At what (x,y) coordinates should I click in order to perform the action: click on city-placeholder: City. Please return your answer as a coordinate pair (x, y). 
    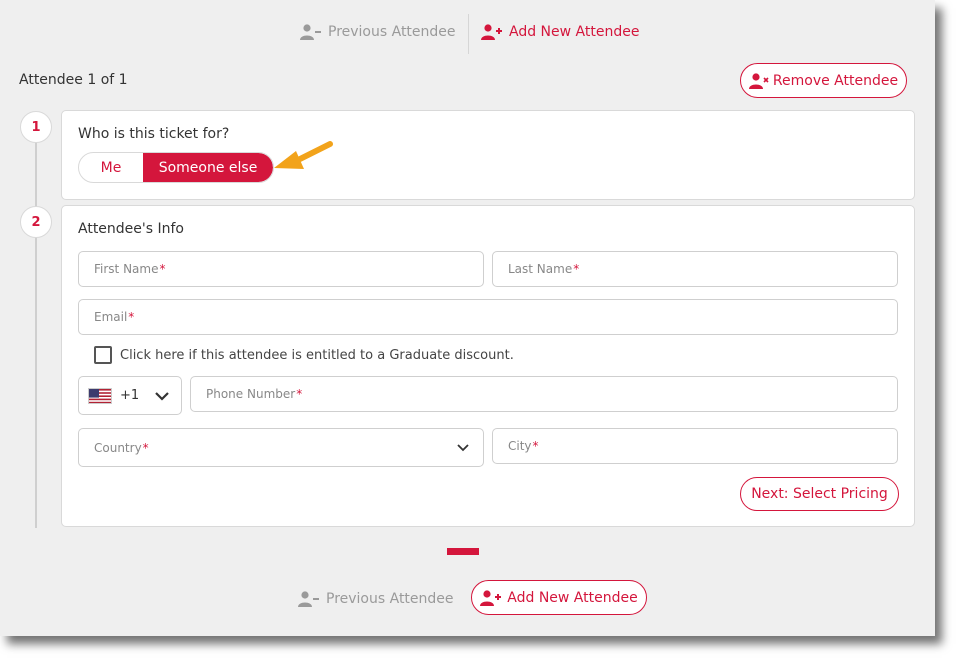
    Looking at the image, I should click on (520, 446).